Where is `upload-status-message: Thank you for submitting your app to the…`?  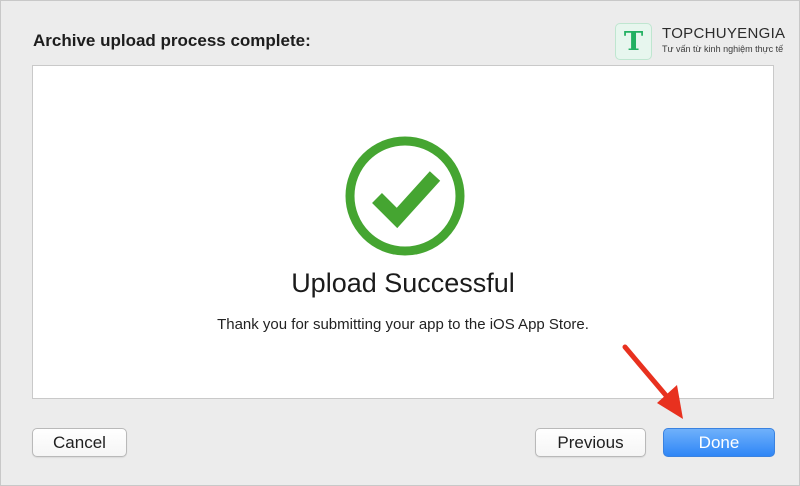 upload-status-message: Thank you for submitting your app to the… is located at coordinates (403, 324).